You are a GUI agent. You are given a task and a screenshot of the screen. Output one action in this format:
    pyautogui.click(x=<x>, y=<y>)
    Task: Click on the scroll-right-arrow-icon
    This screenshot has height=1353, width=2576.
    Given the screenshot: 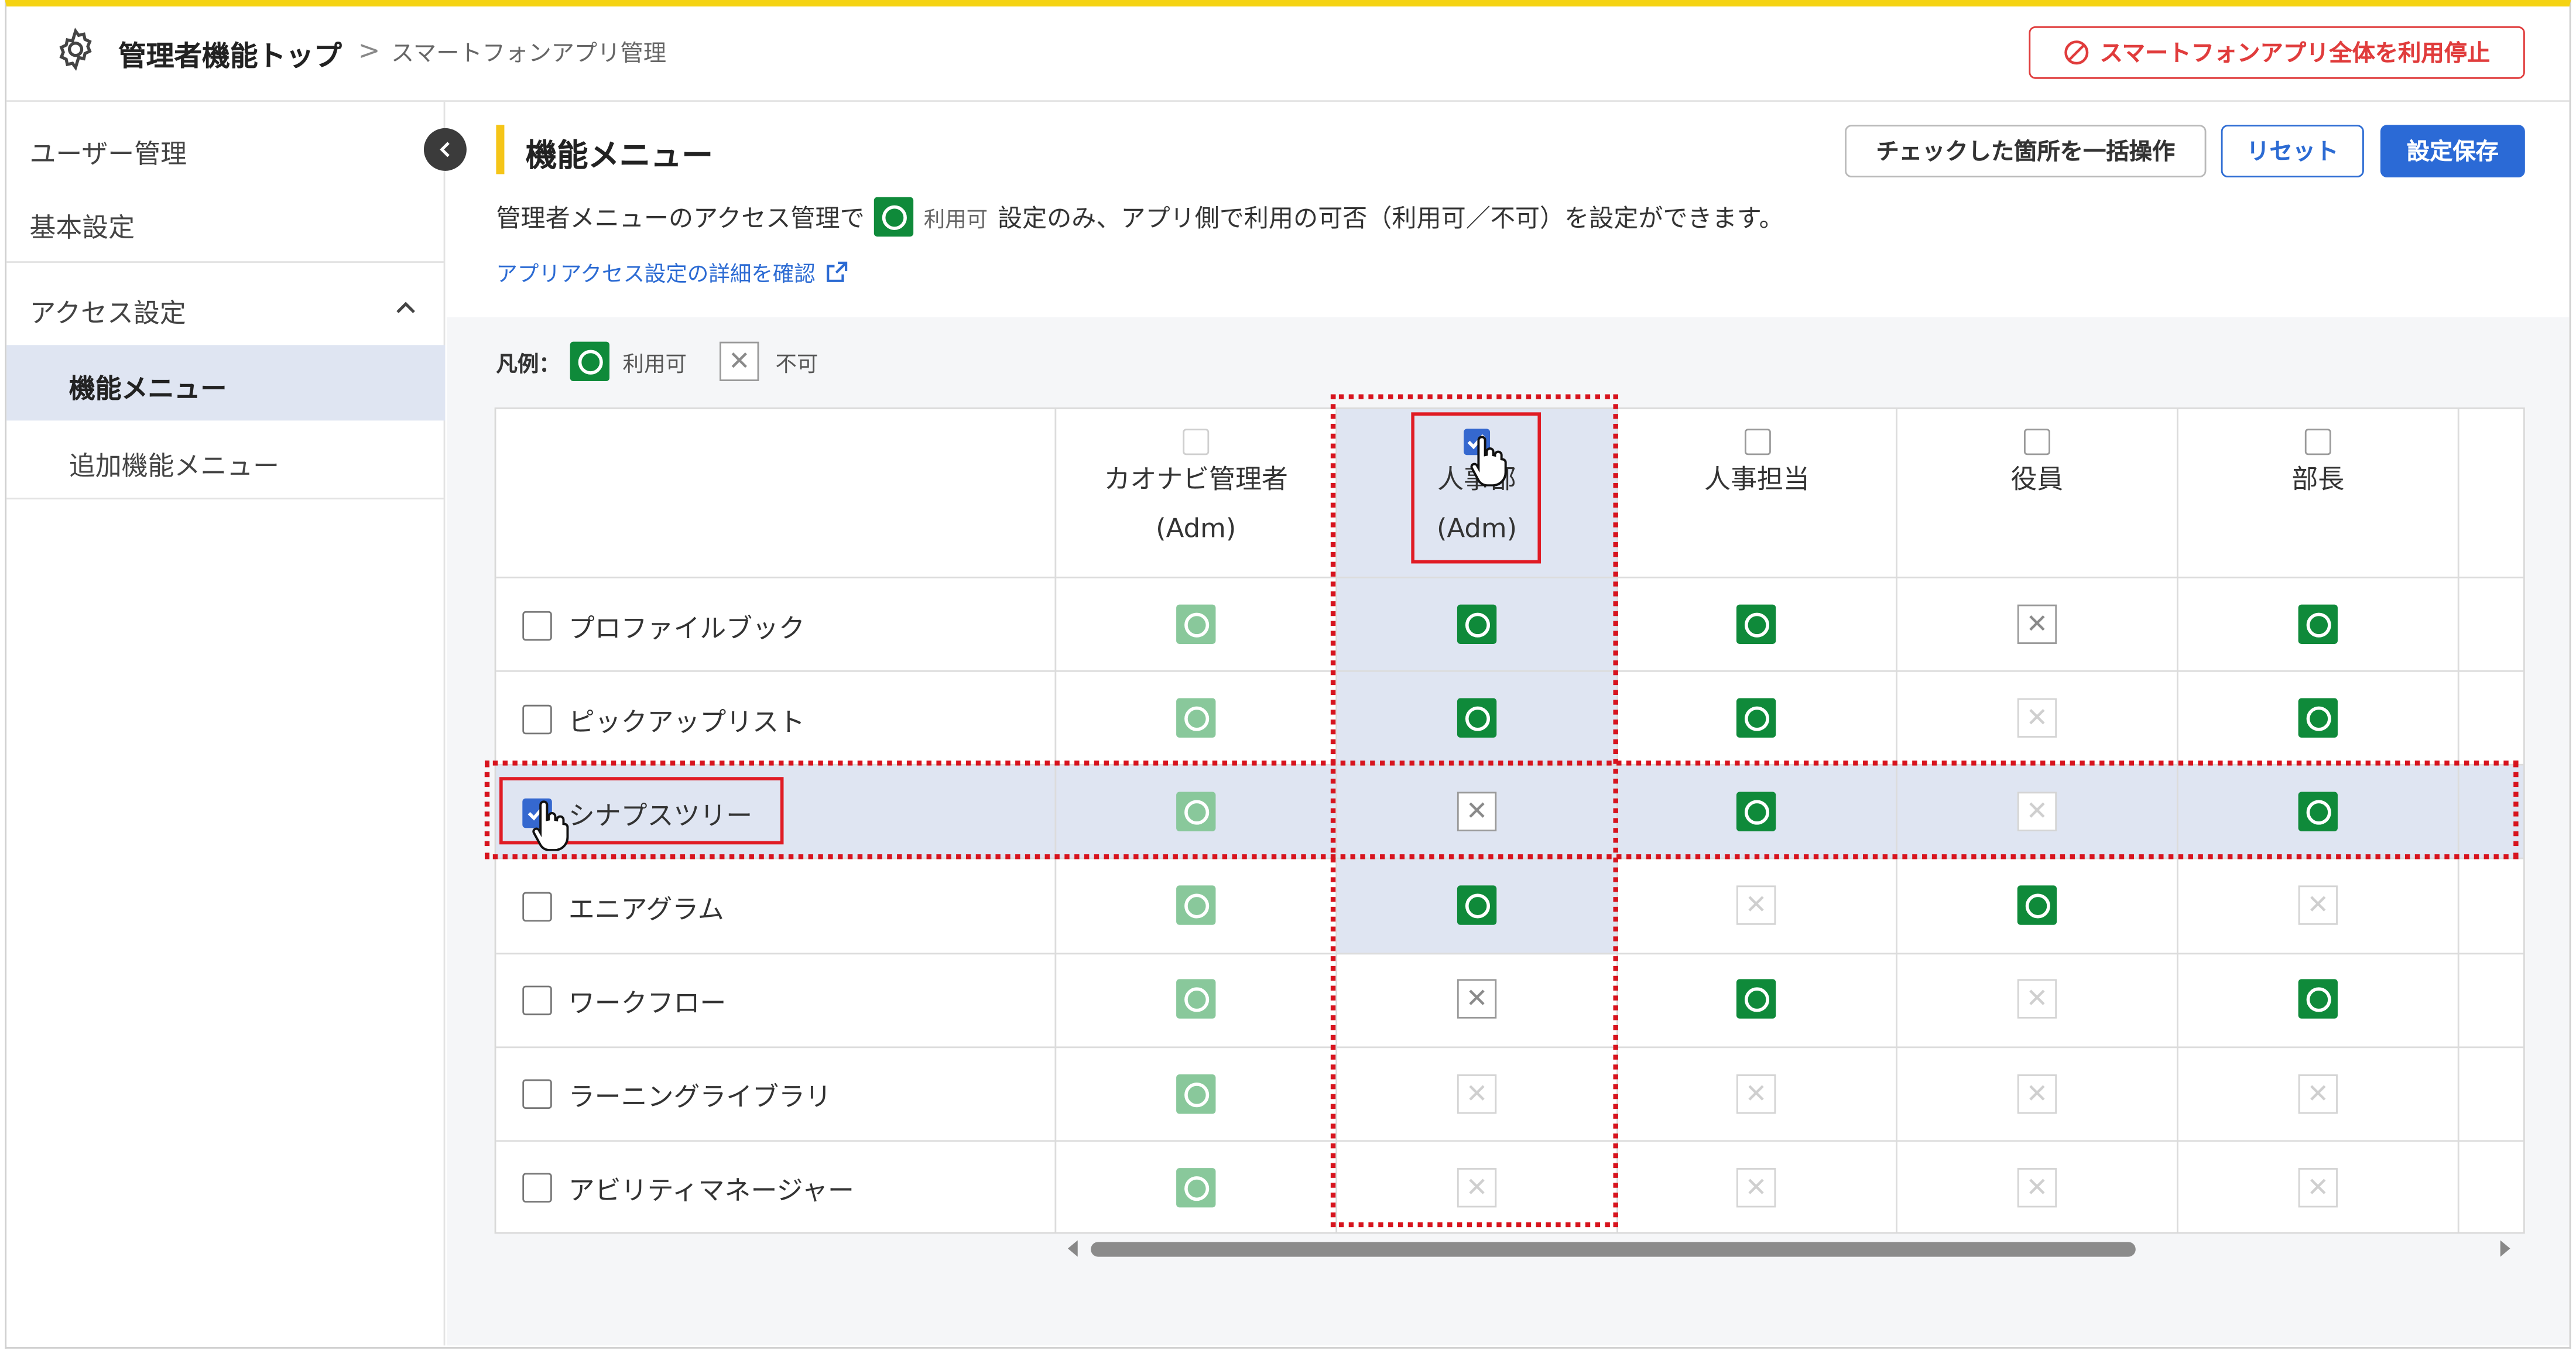 What is the action you would take?
    pyautogui.click(x=2505, y=1248)
    